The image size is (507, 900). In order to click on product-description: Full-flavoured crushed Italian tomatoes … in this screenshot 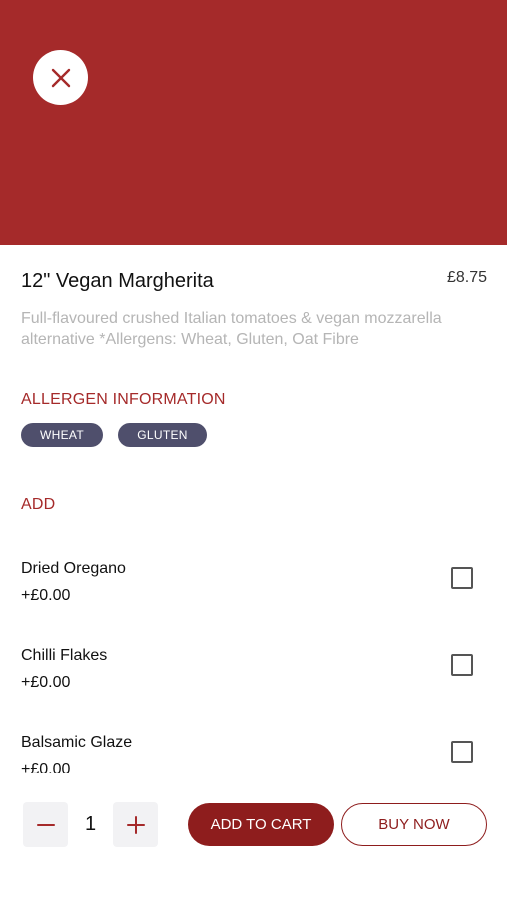, I will do `click(231, 329)`.